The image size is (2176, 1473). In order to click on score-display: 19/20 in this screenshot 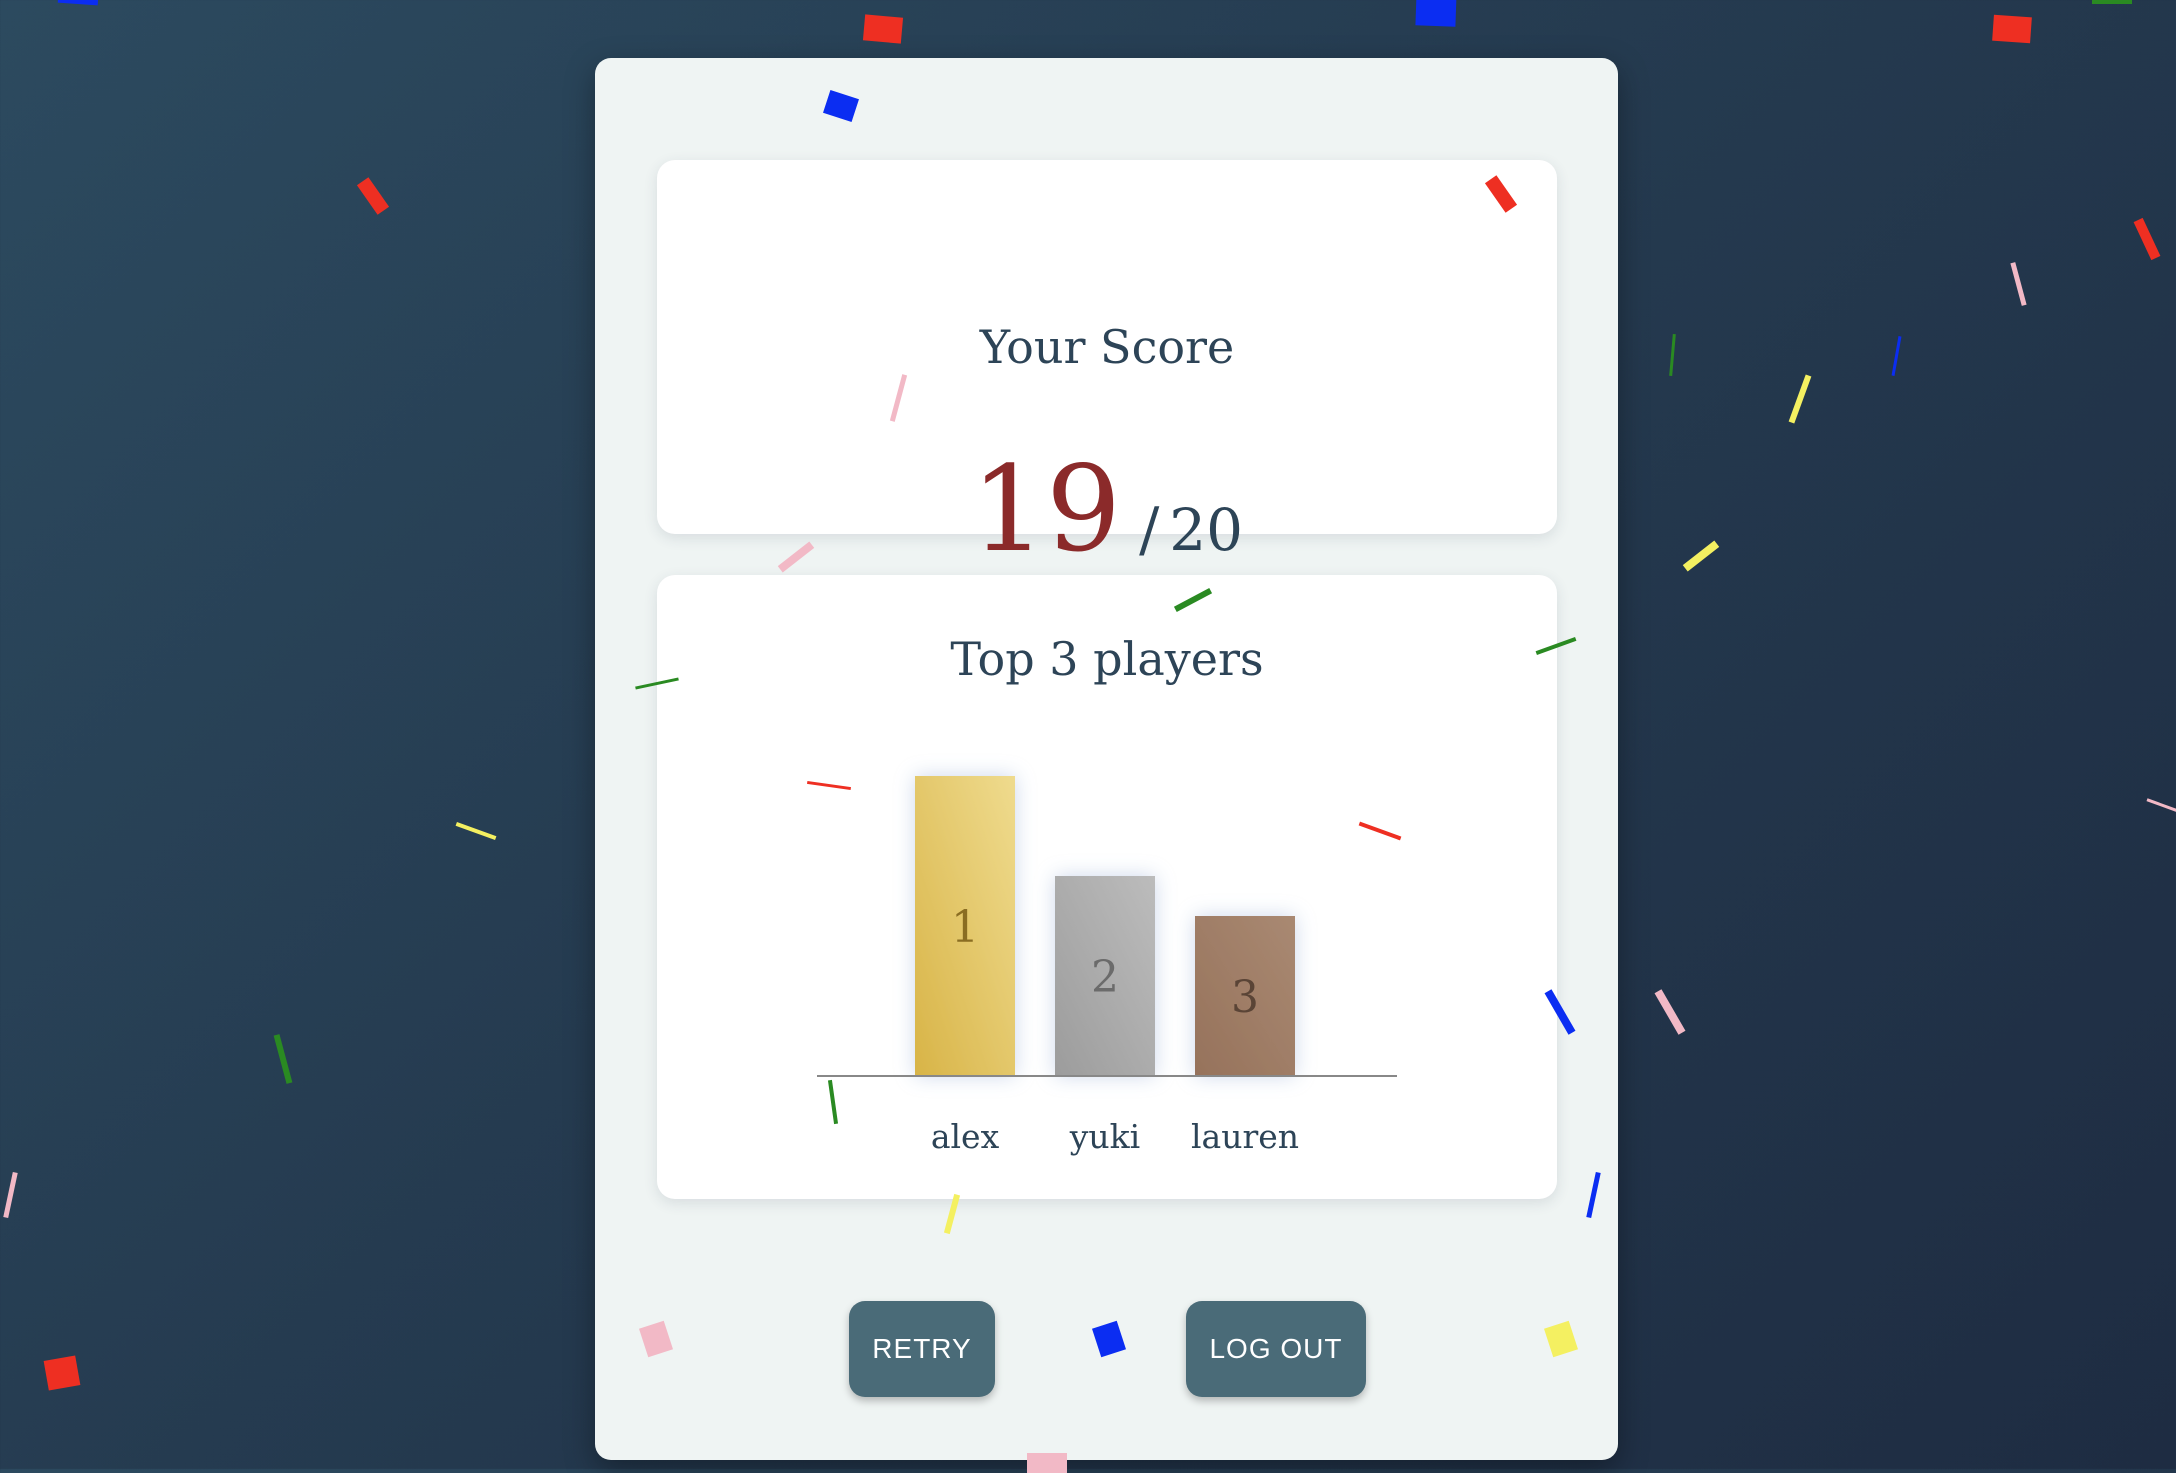, I will do `click(1107, 509)`.